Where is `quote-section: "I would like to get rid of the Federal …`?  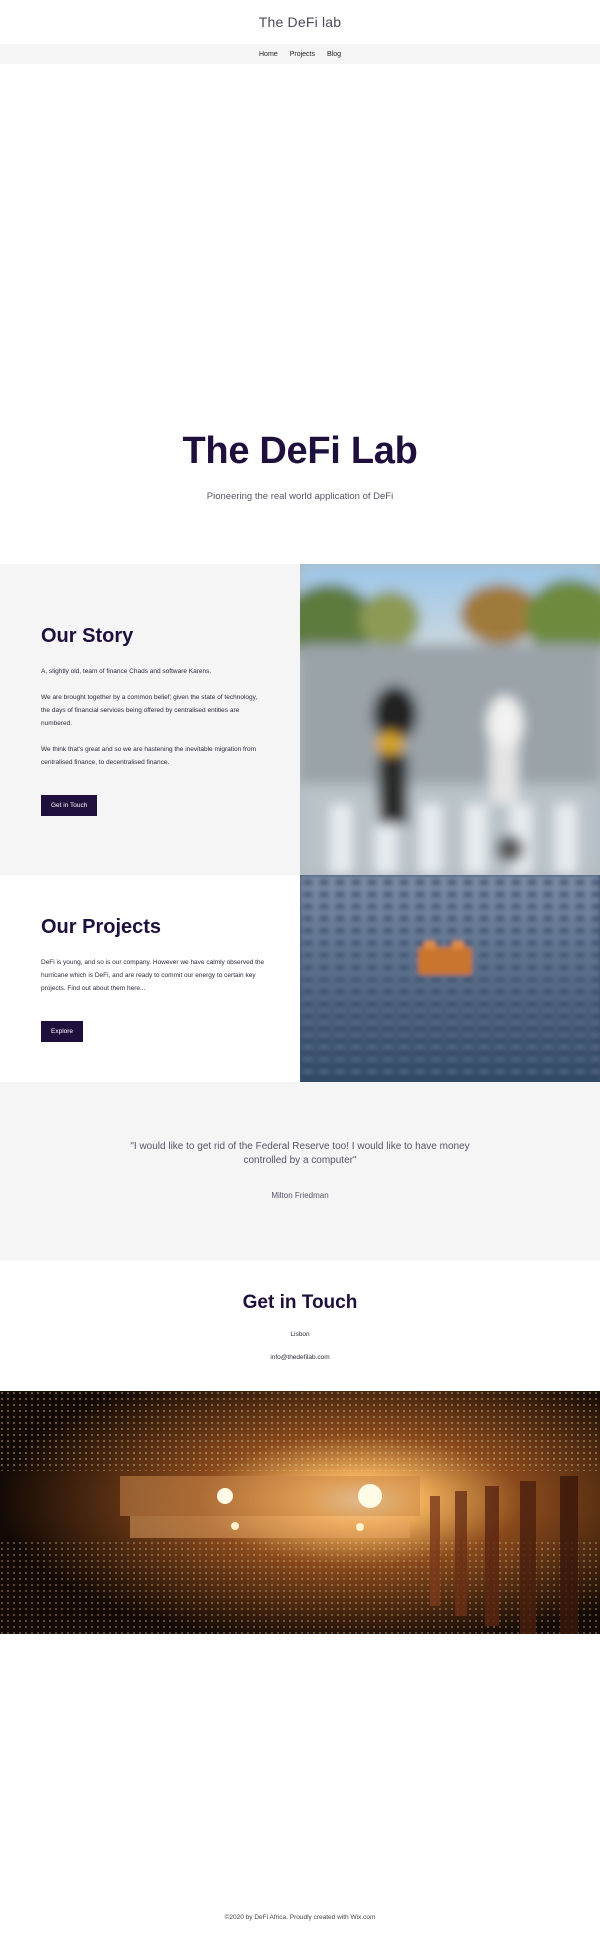 quote-section: "I would like to get rid of the Federal … is located at coordinates (300, 1171).